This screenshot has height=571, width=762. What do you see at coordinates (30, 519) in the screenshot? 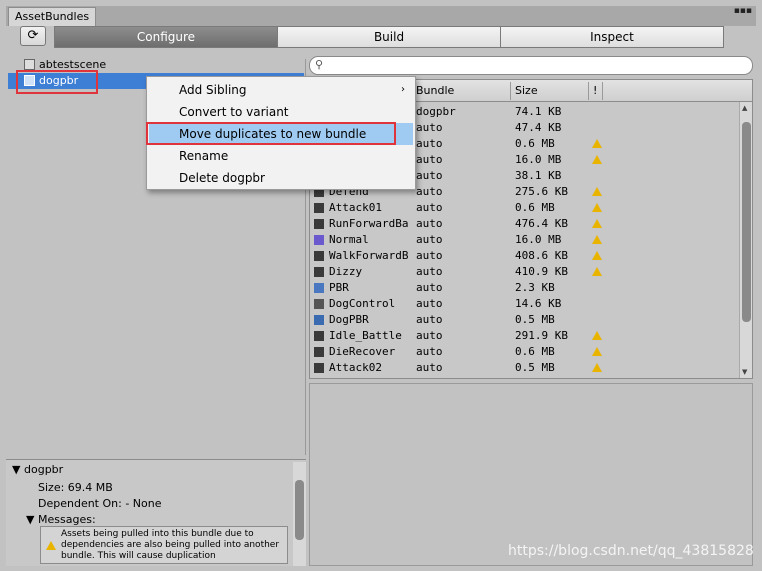
I see `messages-triangle-icon: ▼` at bounding box center [30, 519].